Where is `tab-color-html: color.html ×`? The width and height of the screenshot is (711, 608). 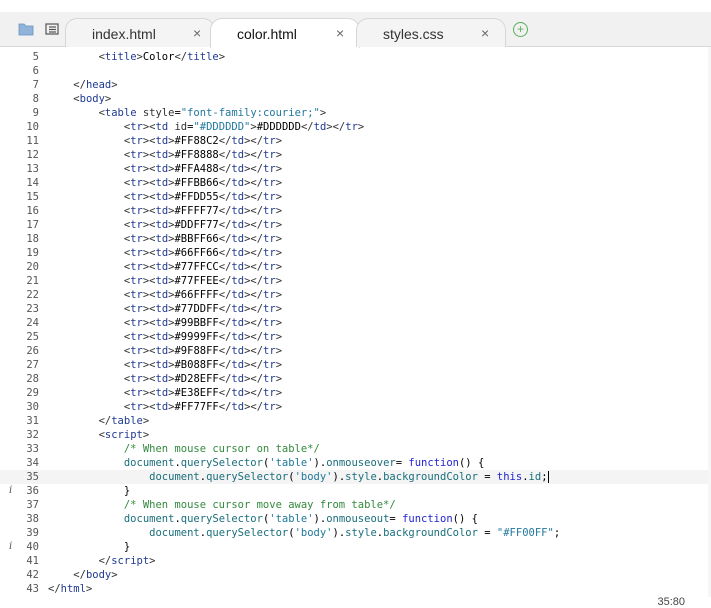
tab-color-html: color.html × is located at coordinates (285, 33).